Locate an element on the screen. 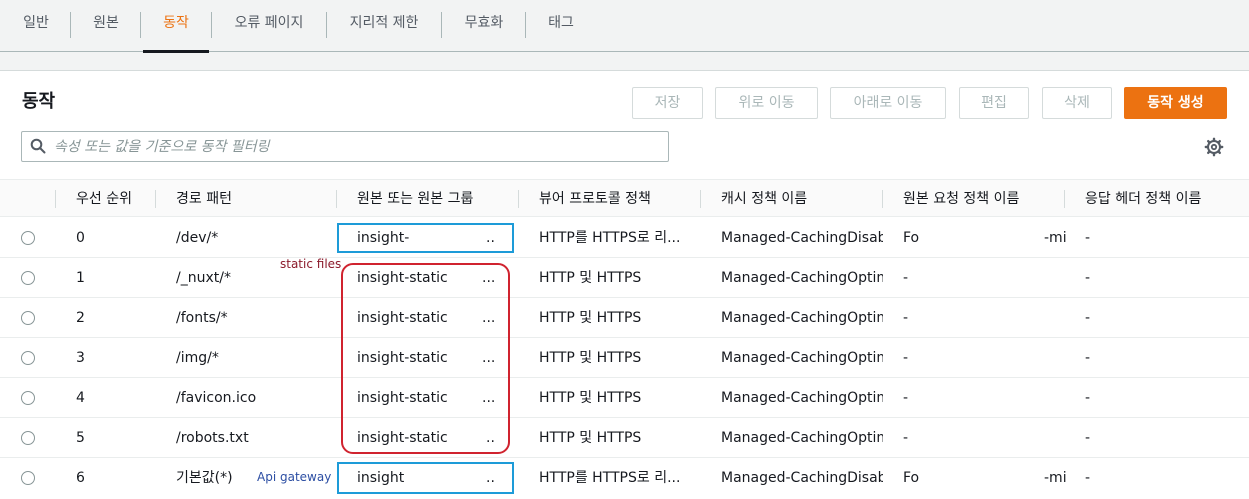 Image resolution: width=1249 pixels, height=499 pixels. header-response-headers-policy: 응답 헤더 정책 이름 is located at coordinates (1143, 199).